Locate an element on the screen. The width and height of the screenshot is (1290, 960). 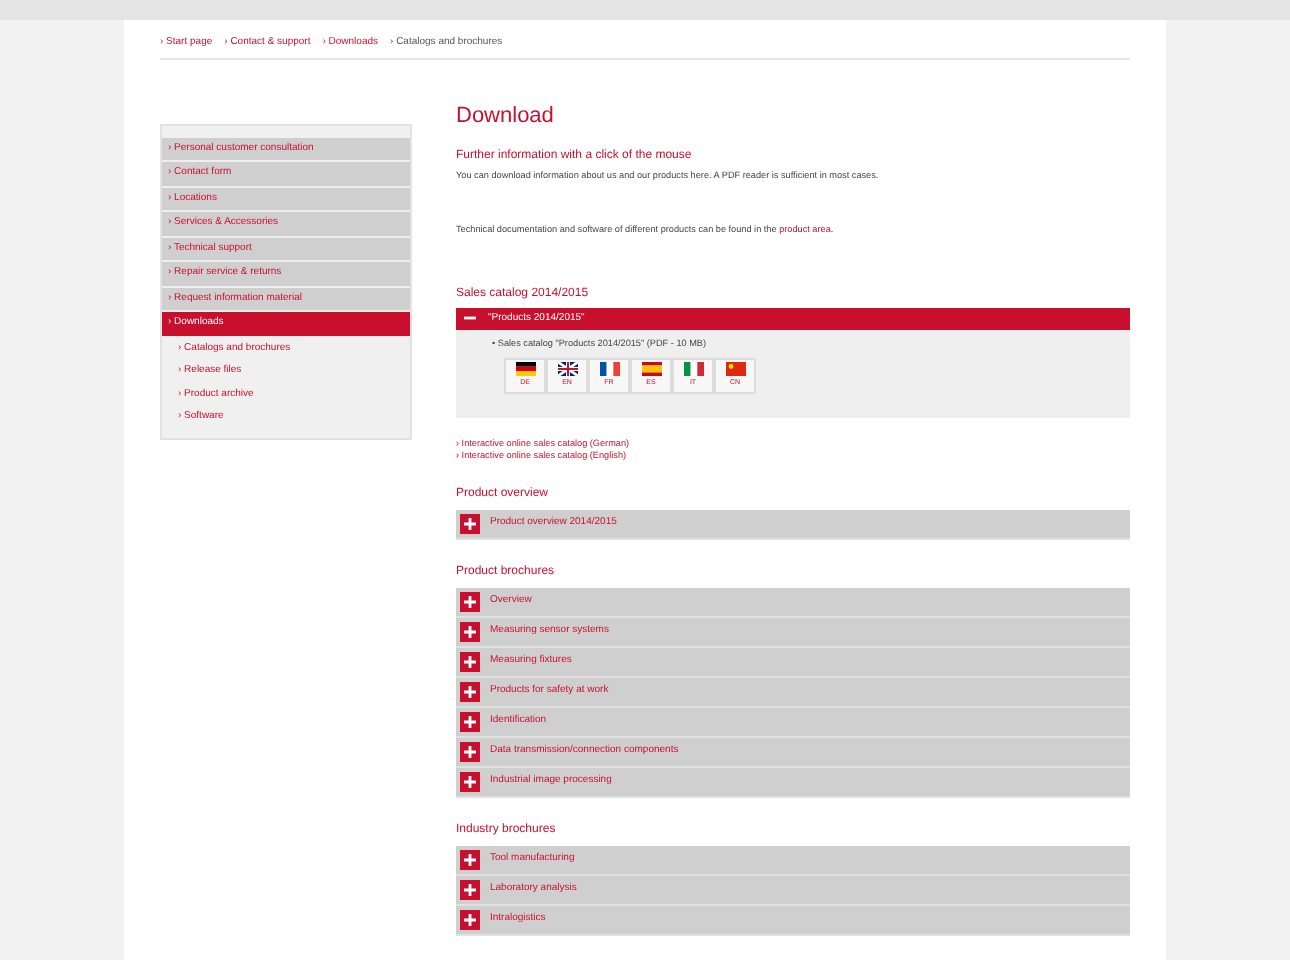
page-title: Download is located at coordinates (506, 116).